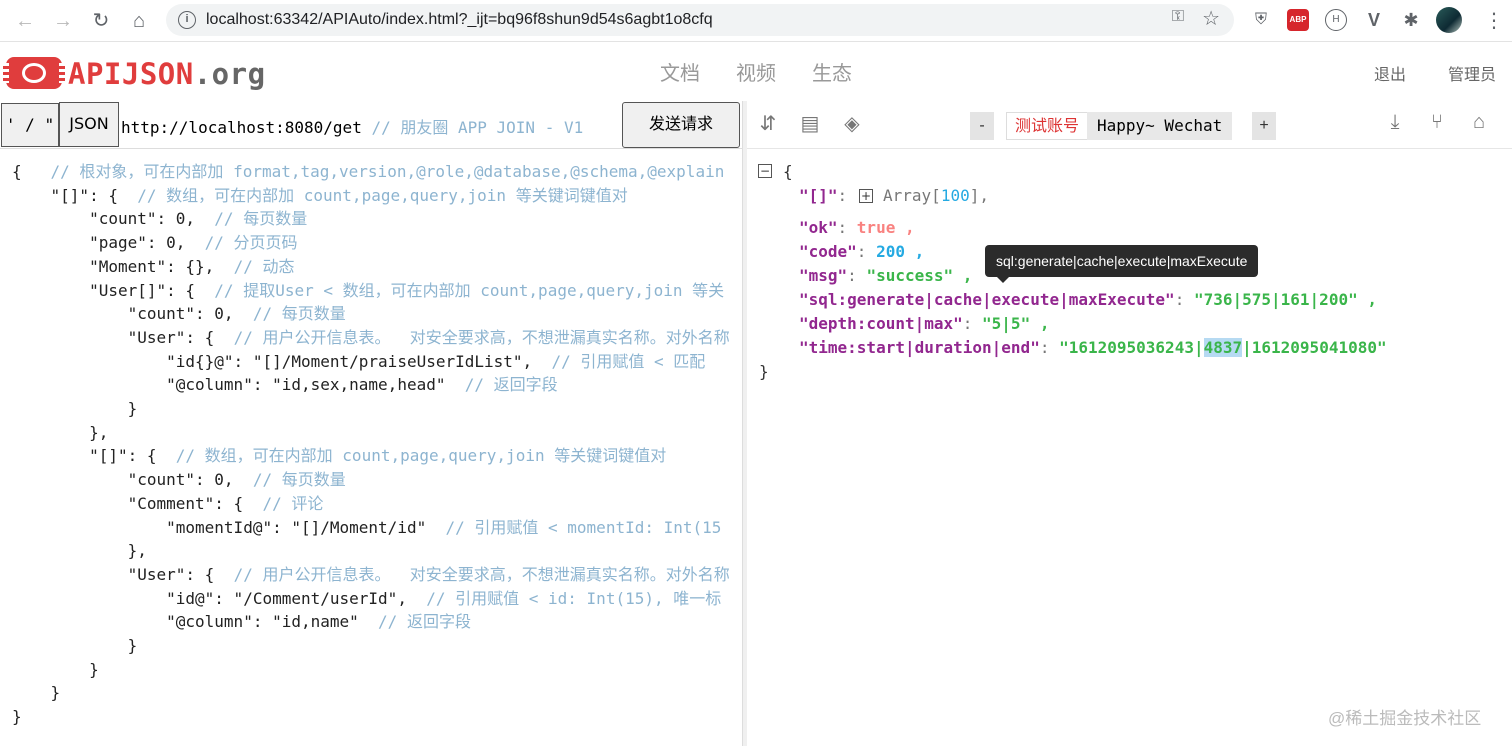 The image size is (1512, 746). What do you see at coordinates (1395, 122) in the screenshot?
I see `download-icon: ⤓` at bounding box center [1395, 122].